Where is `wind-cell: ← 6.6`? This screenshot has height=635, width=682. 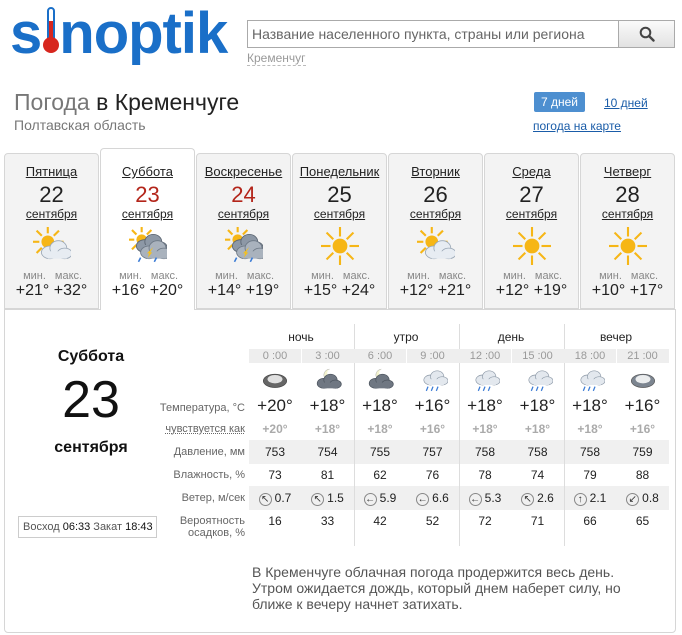
wind-cell: ← 6.6 is located at coordinates (432, 498).